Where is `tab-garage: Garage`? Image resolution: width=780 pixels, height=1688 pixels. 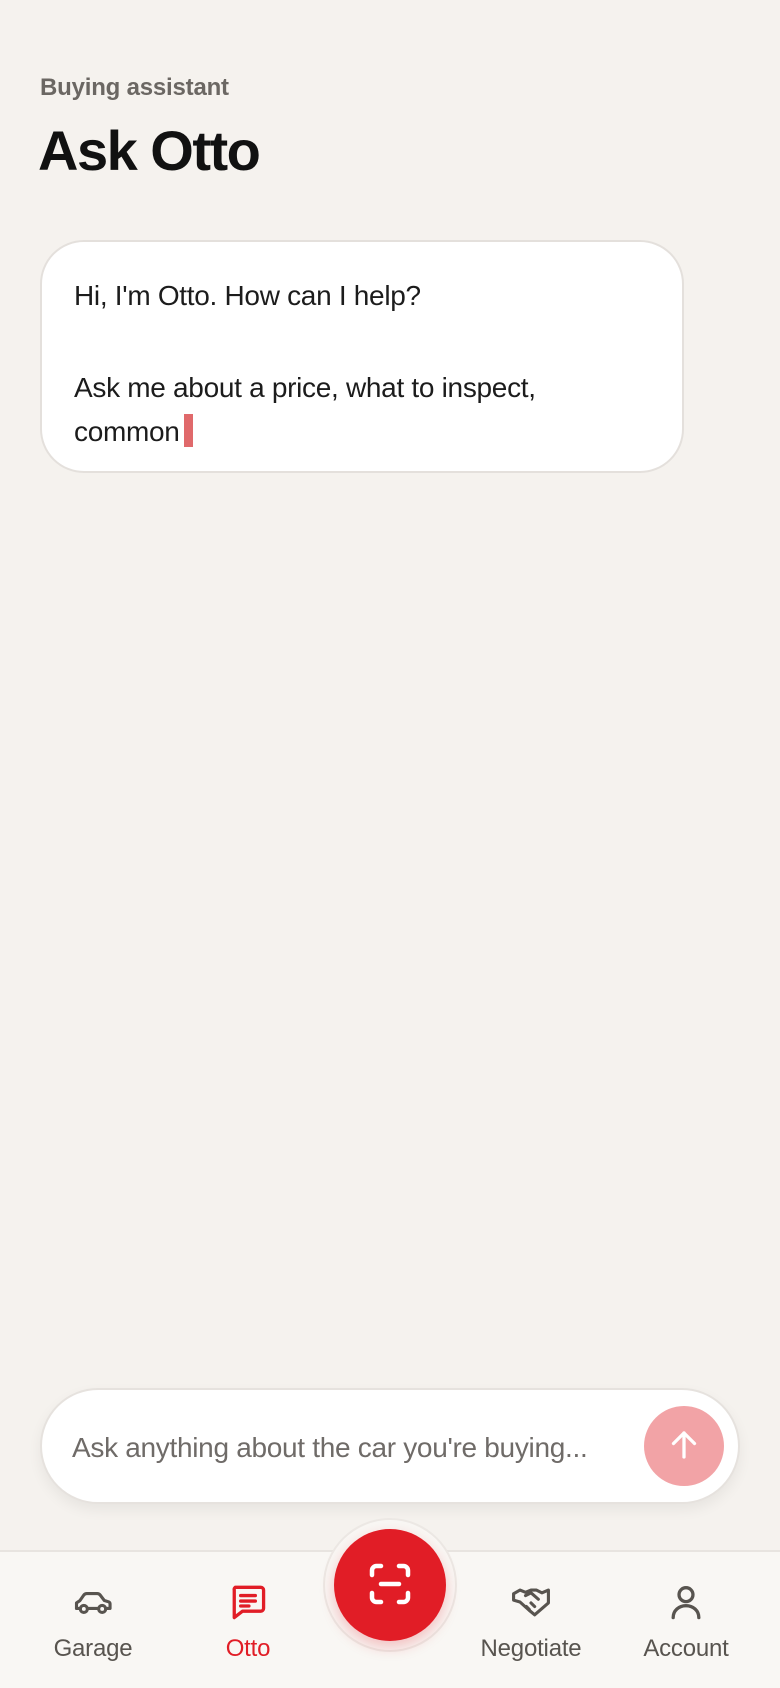 tab-garage: Garage is located at coordinates (93, 1621).